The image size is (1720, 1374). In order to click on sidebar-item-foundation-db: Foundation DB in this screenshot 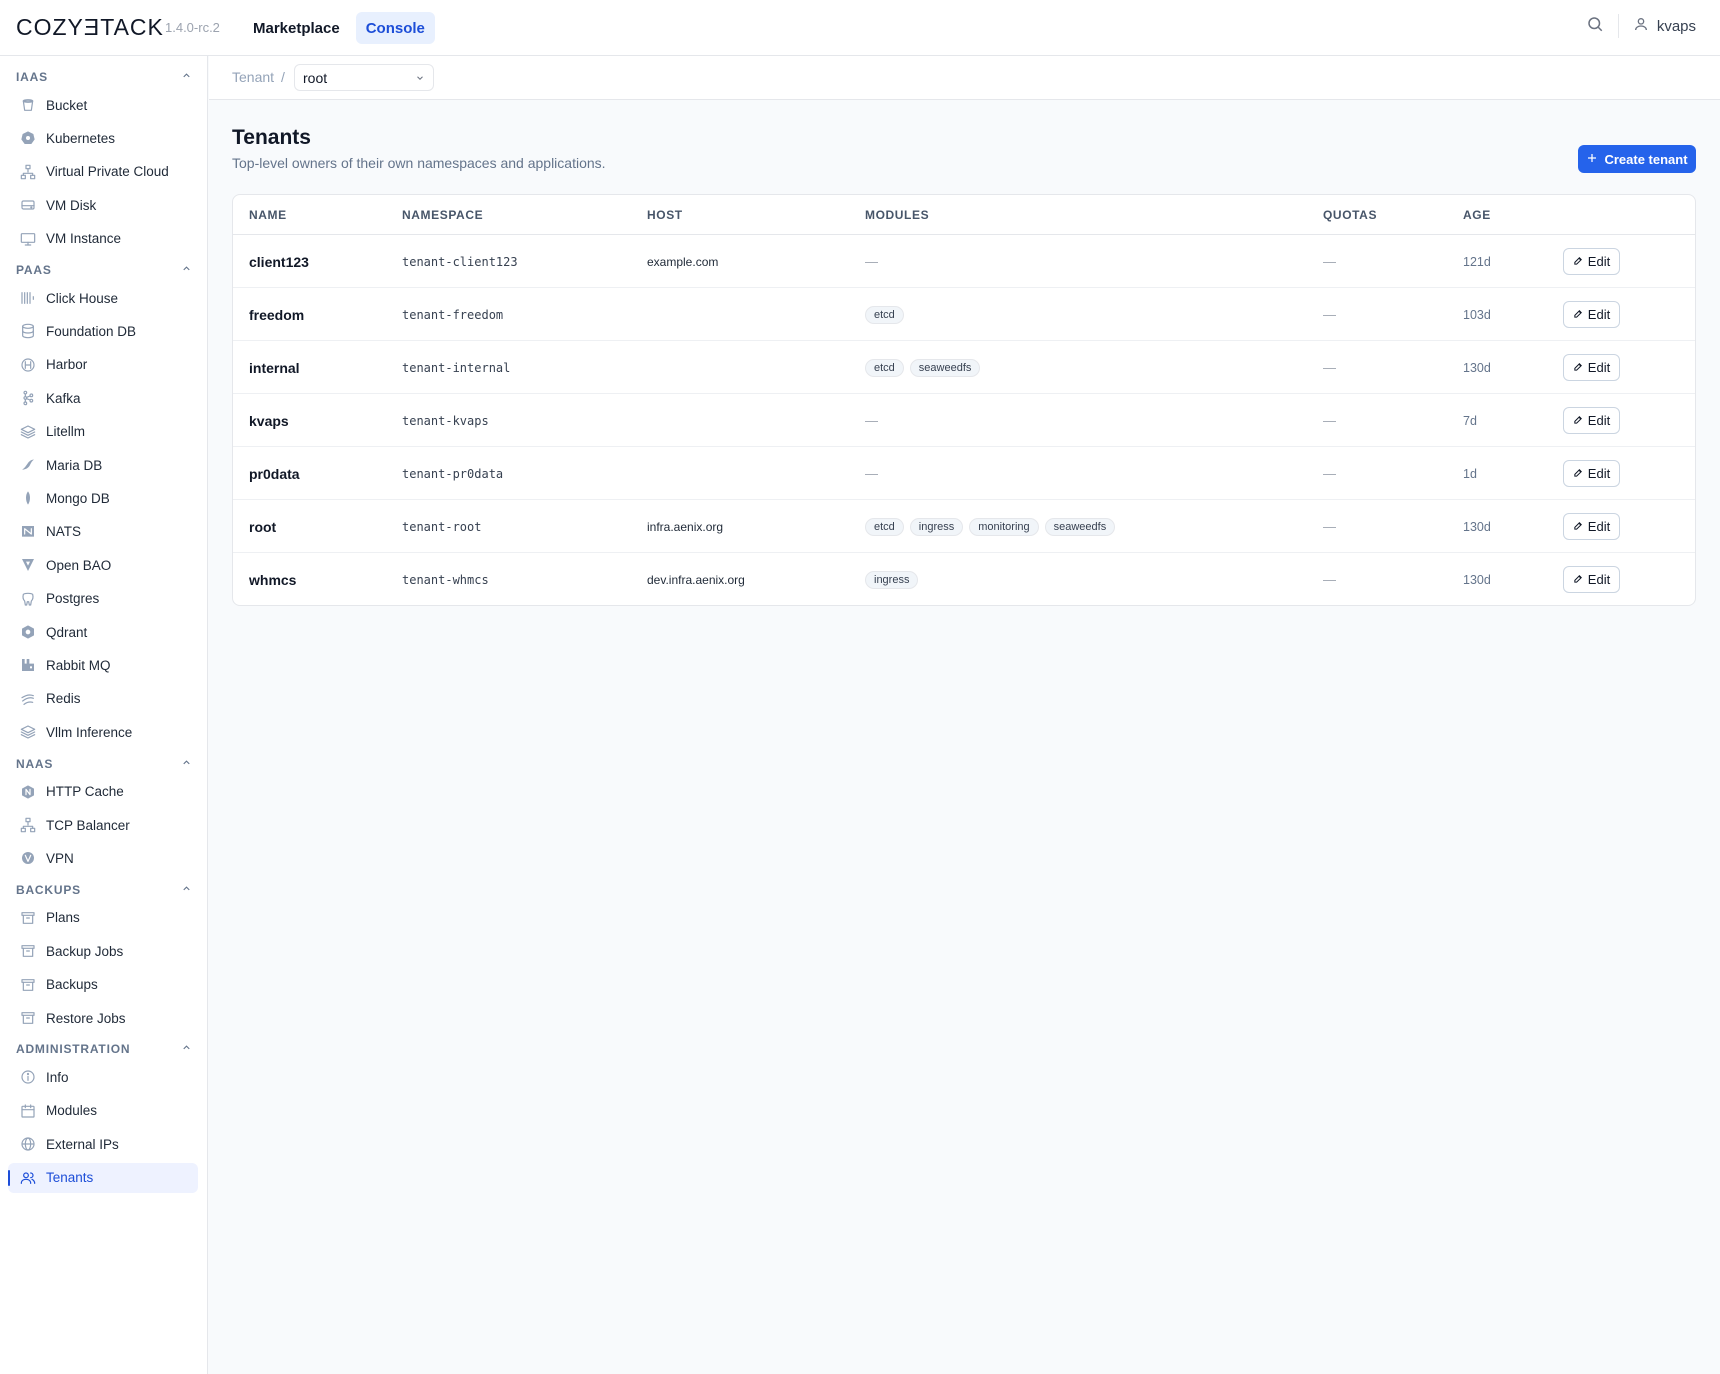, I will do `click(103, 331)`.